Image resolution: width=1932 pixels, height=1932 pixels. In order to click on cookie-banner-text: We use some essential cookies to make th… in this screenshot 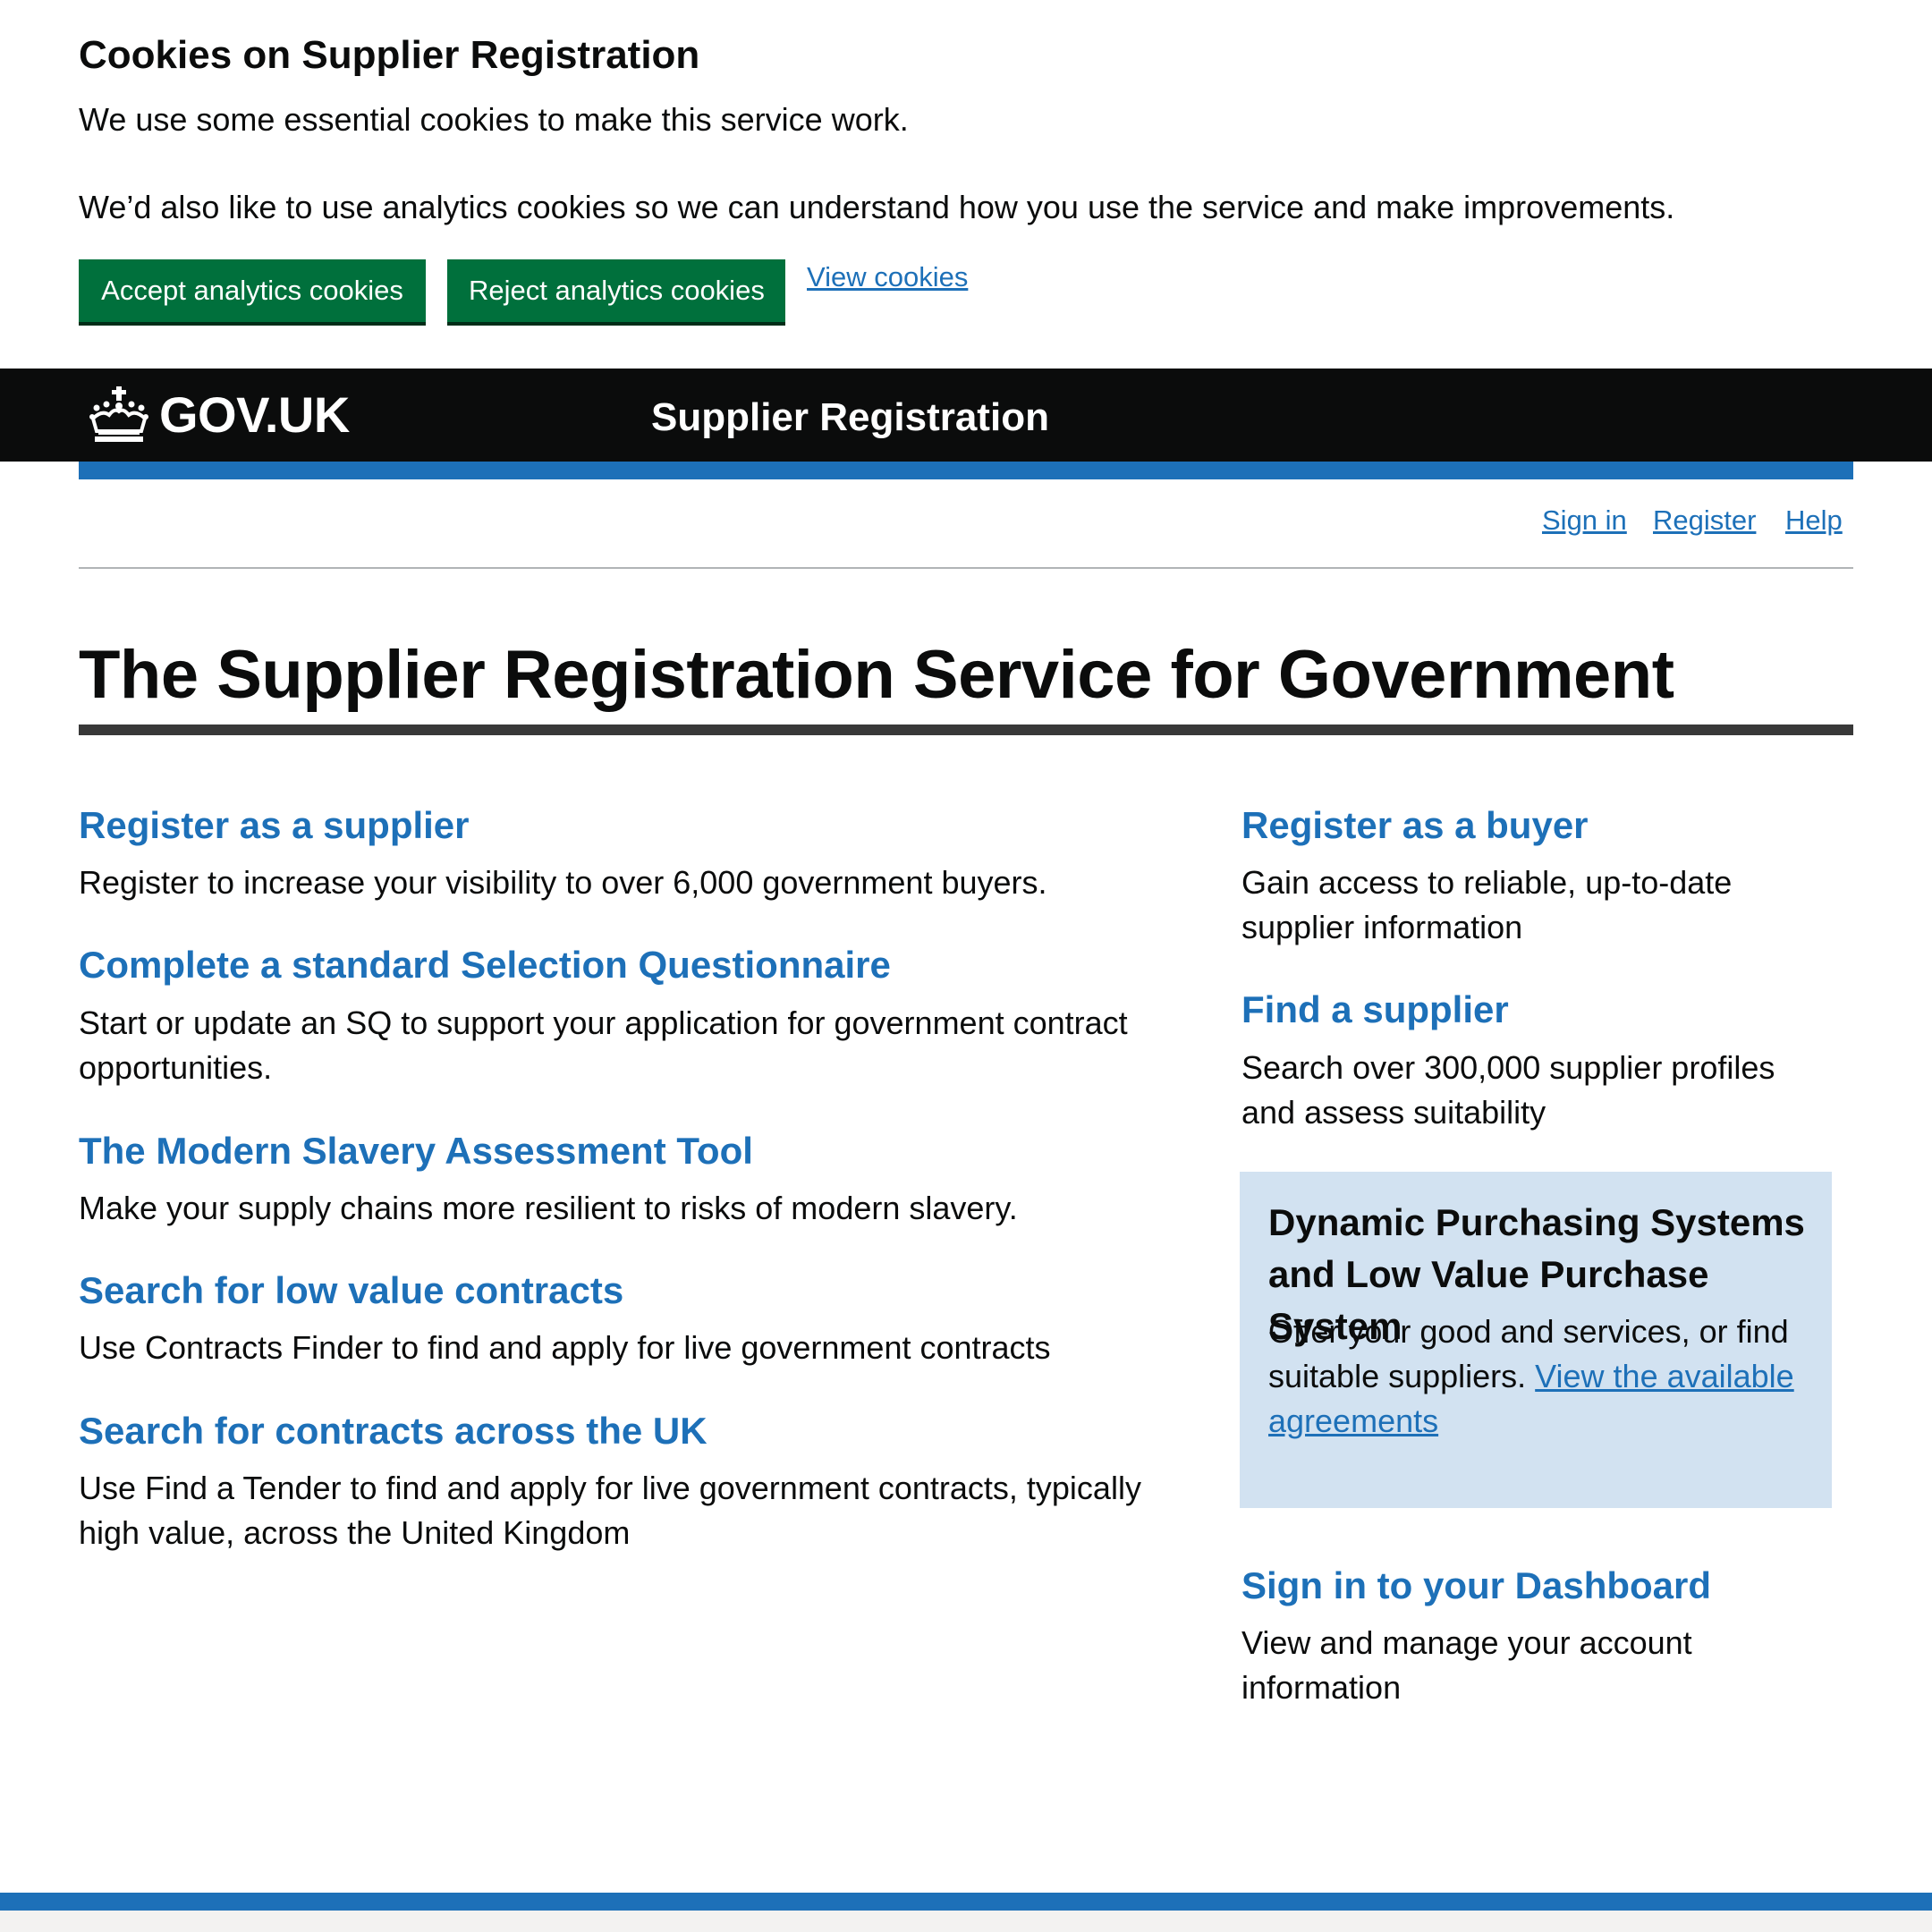, I will do `click(494, 119)`.